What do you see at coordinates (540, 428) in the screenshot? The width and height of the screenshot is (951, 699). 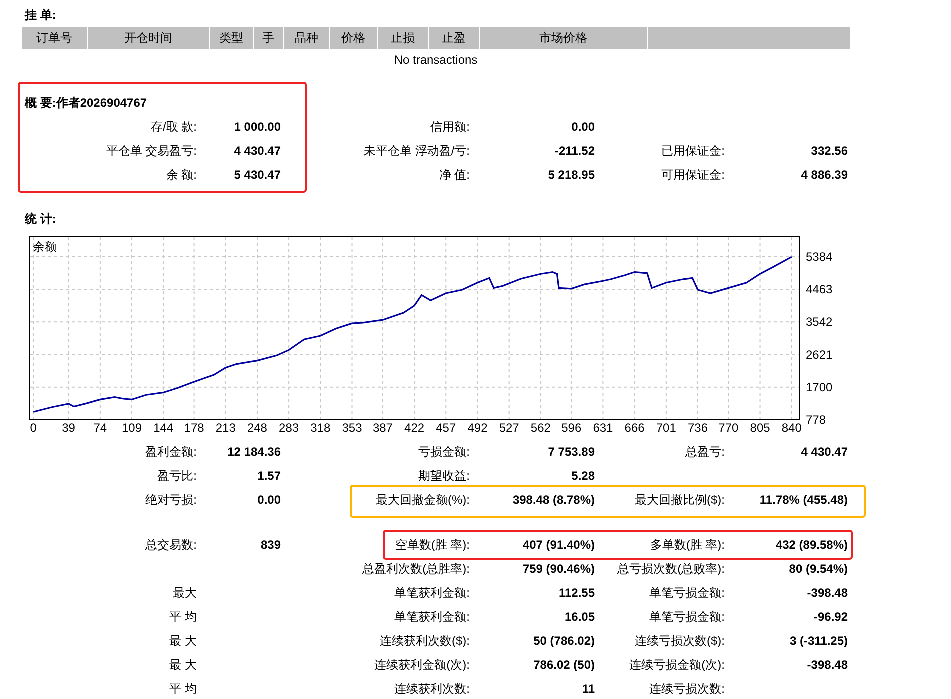 I see `axis-tick-label: 562` at bounding box center [540, 428].